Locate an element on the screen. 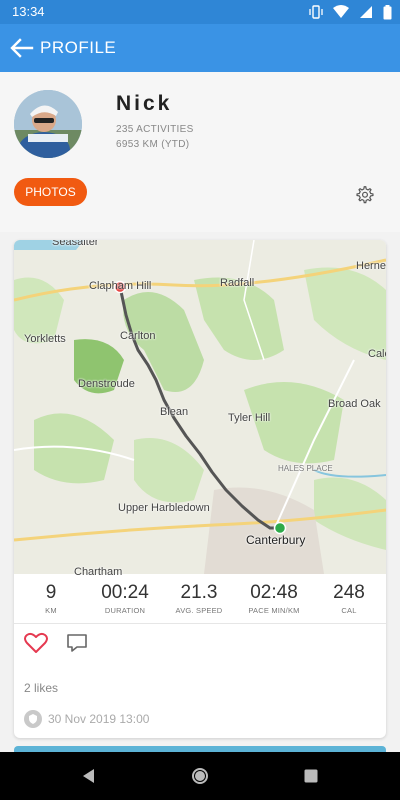 This screenshot has width=400, height=800. stat-value: 21.3 is located at coordinates (199, 592).